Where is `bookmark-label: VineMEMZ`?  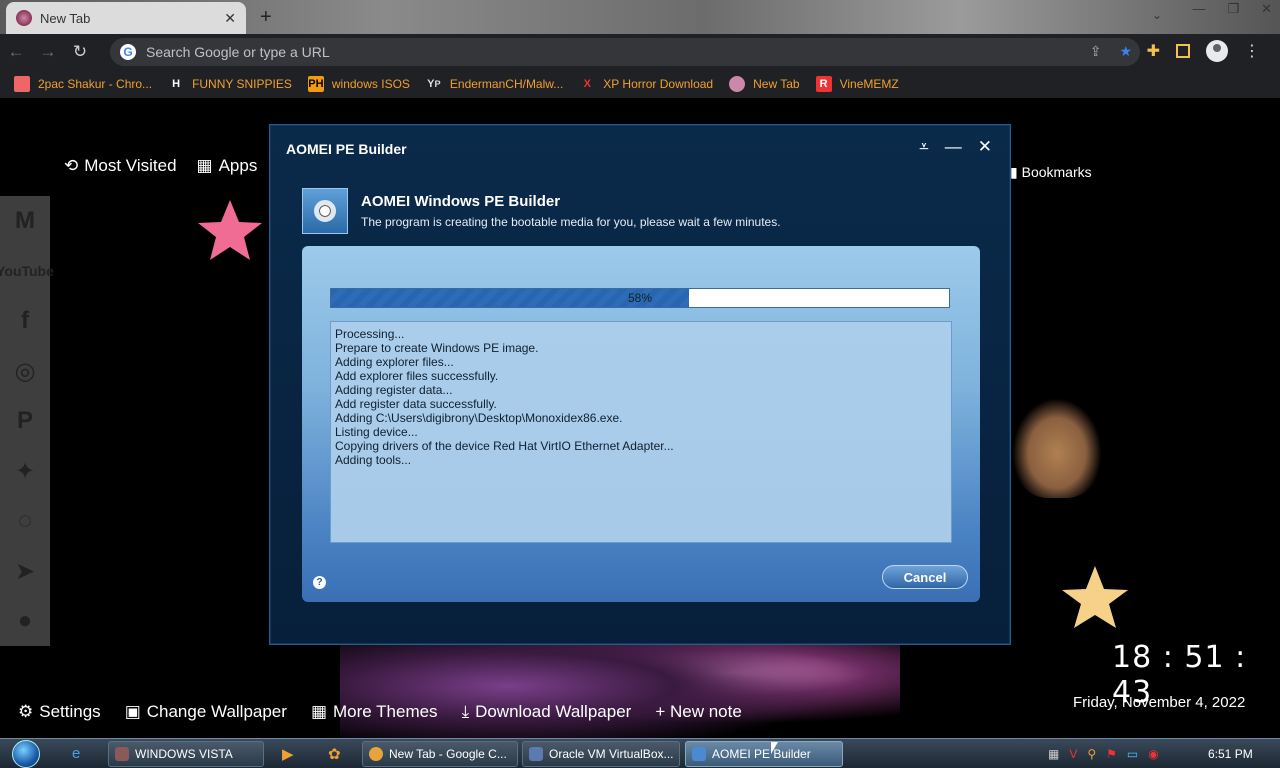
bookmark-label: VineMEMZ is located at coordinates (869, 84).